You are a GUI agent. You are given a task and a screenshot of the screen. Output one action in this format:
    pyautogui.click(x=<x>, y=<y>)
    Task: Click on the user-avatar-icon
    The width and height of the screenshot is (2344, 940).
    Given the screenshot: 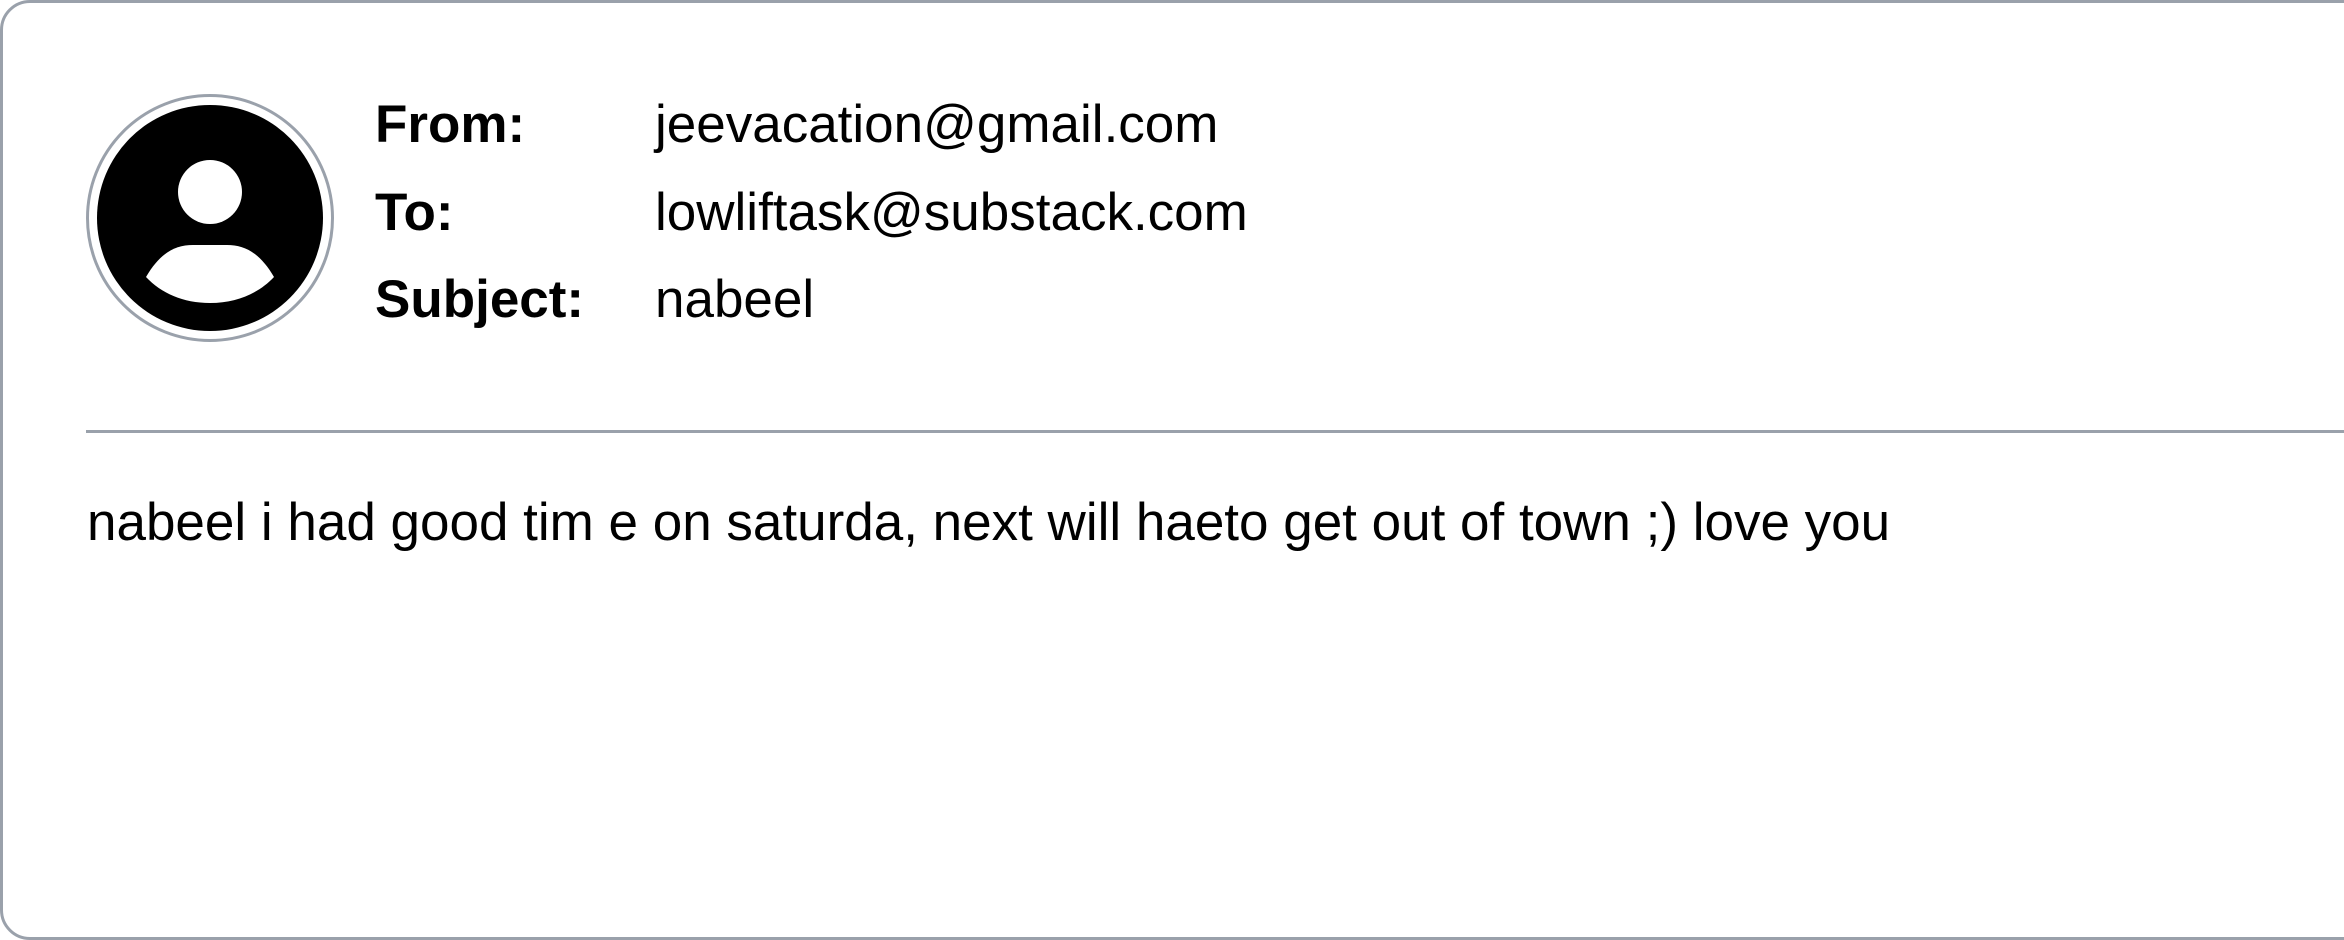 What is the action you would take?
    pyautogui.click(x=210, y=218)
    